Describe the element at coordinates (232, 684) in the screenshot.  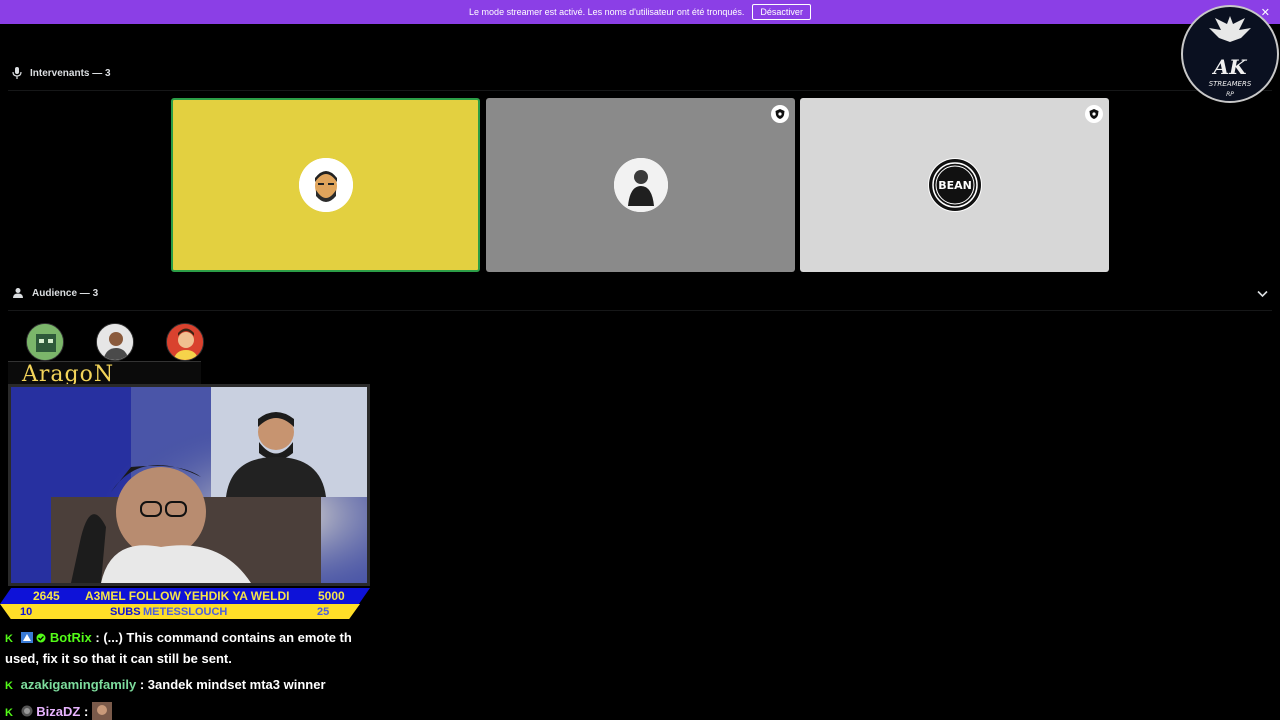
I see `chat-text: : 3andek mindset mta3 winner` at that location.